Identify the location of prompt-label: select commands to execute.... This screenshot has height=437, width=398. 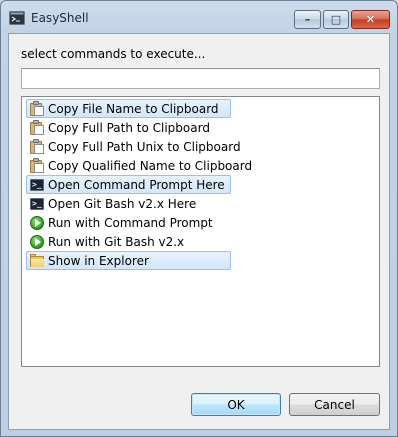
(113, 54).